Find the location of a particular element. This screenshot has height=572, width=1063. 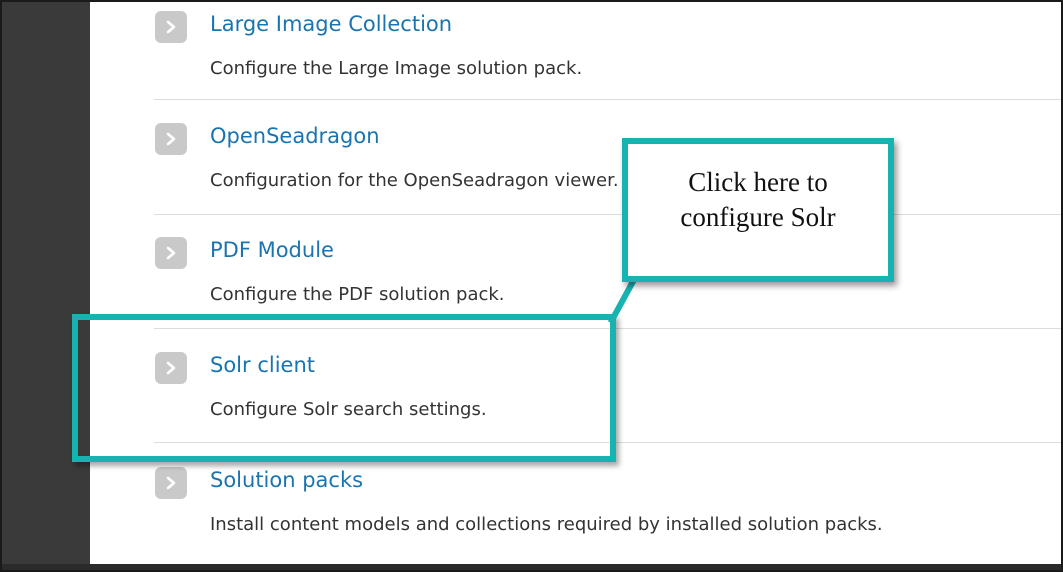

bottom-edge-bar is located at coordinates (531, 567).